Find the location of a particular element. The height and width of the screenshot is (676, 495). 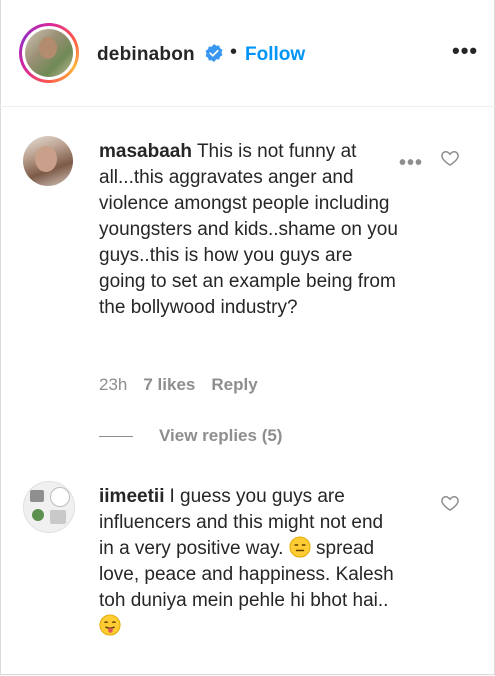

more-options-icon: ••• is located at coordinates (465, 51).